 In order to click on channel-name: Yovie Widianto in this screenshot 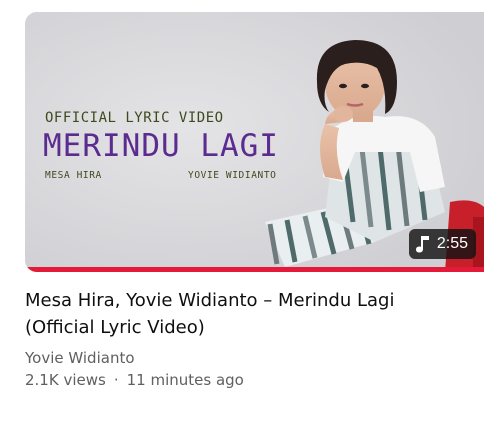, I will do `click(245, 358)`.